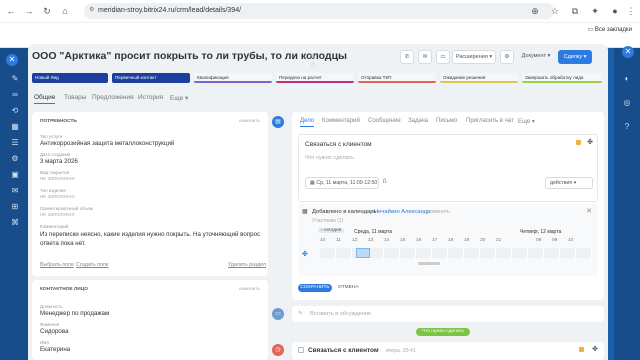  What do you see at coordinates (179, 98) in the screenshot?
I see `tab-more: Еще ▾` at bounding box center [179, 98].